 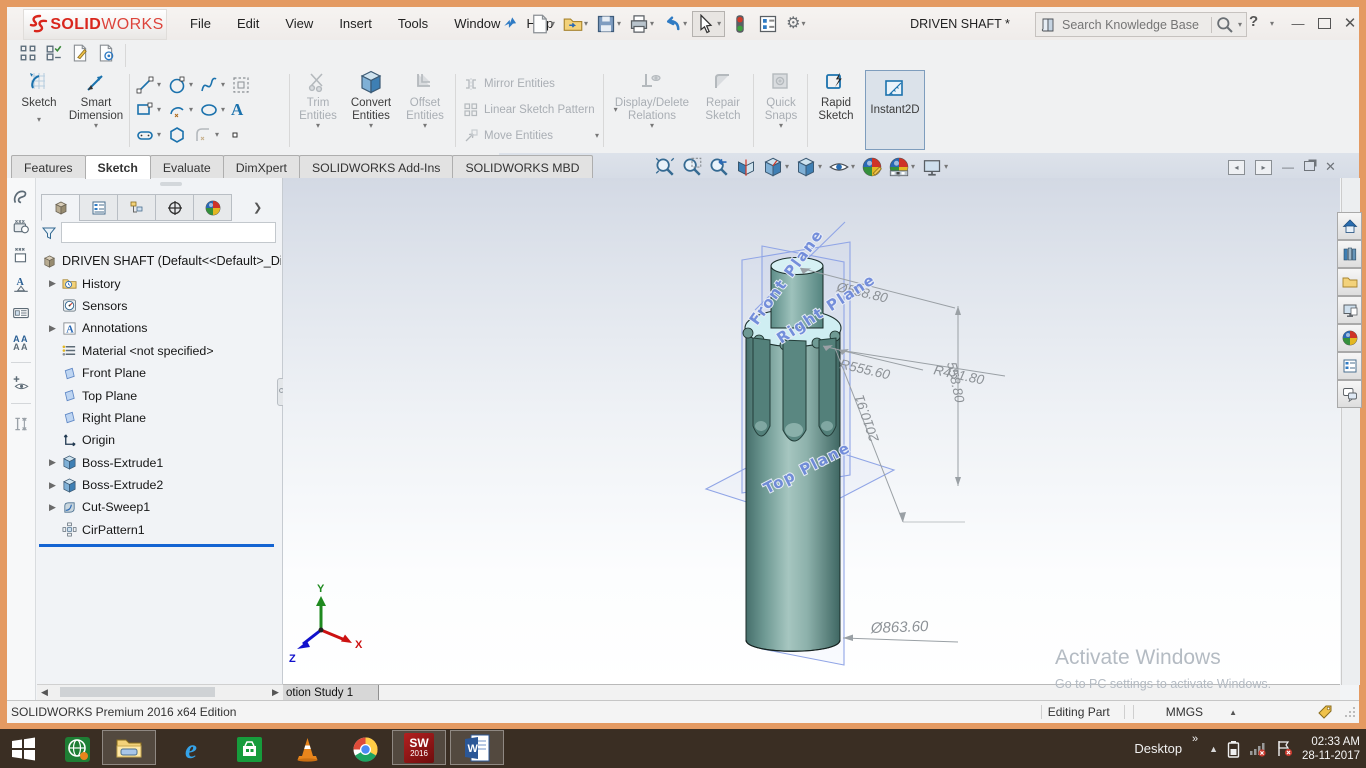 I want to click on annotations-display-icon: A, so click(x=21, y=284).